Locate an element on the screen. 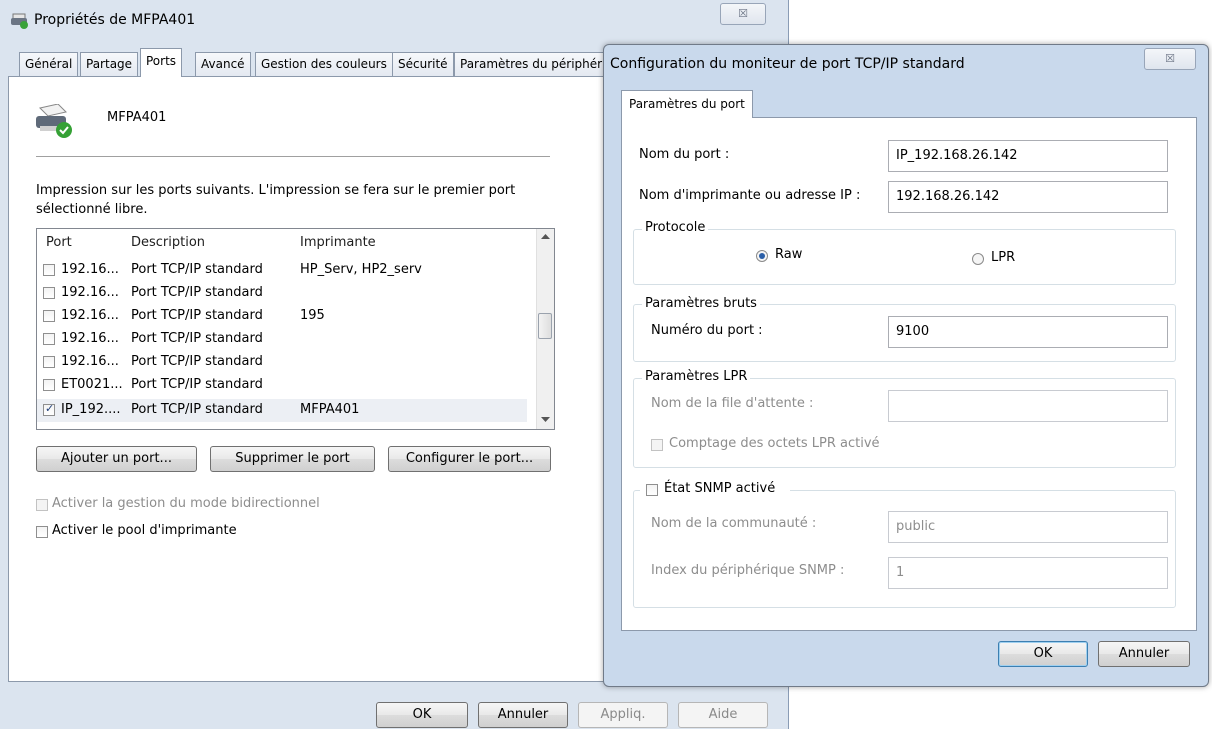  list-item: 192.16... Port TCP/IP standard 195 is located at coordinates (282, 316).